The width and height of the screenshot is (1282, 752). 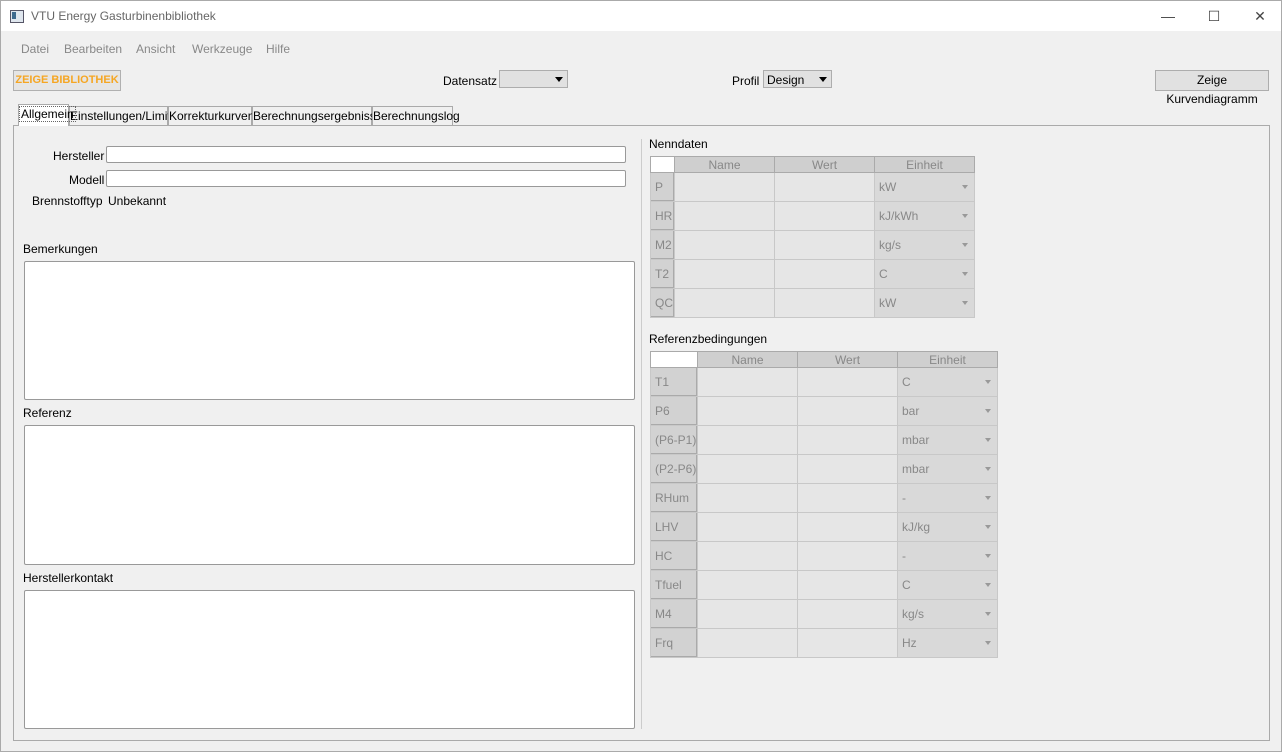 I want to click on remarks-textarea, so click(x=329, y=330).